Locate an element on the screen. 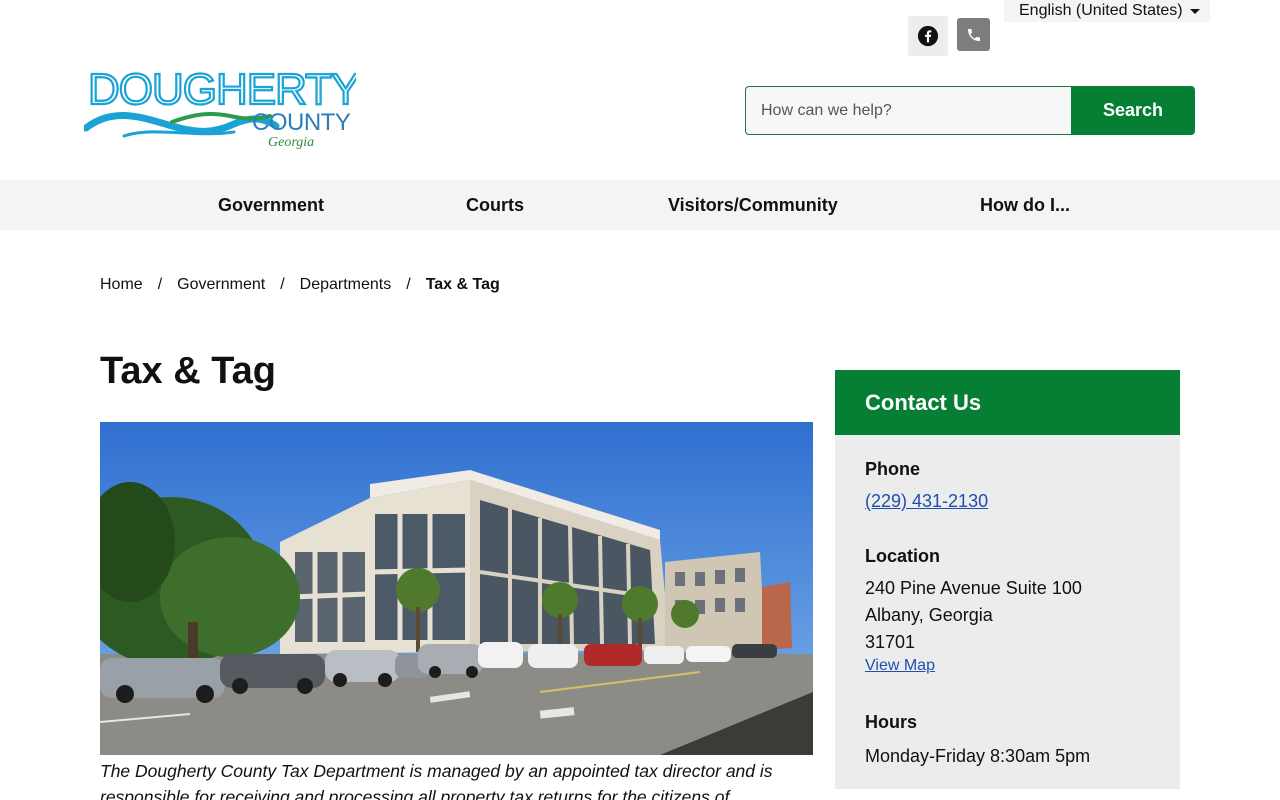 This screenshot has height=800, width=1280. hours-text: Monday-Friday 8:30am 5pm is located at coordinates (978, 756).